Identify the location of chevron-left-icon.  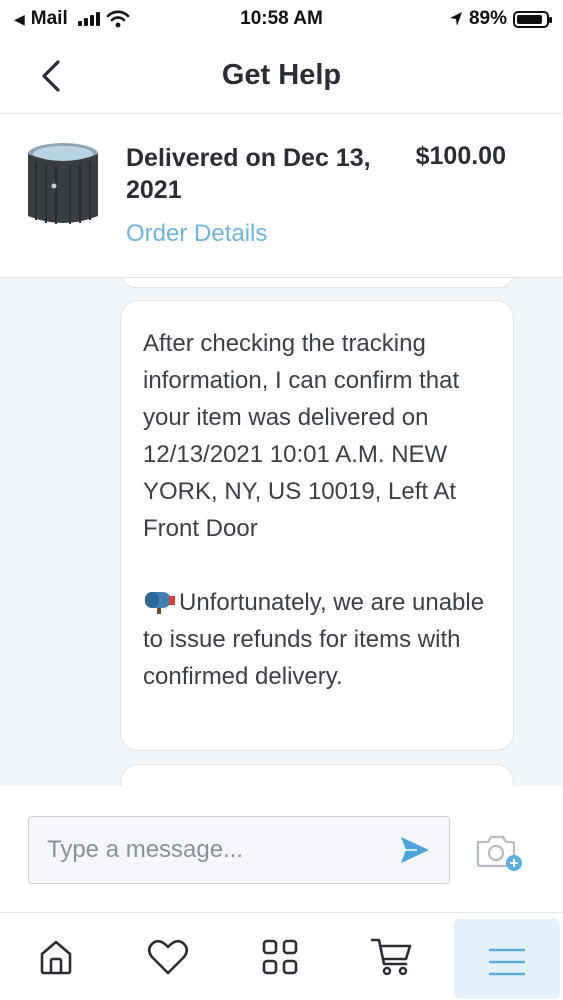
(51, 76).